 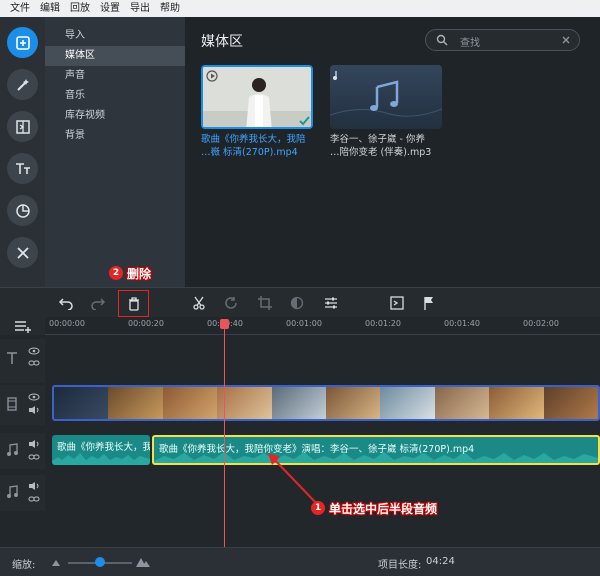 What do you see at coordinates (103, 447) in the screenshot?
I see `audio-clip-label: 歌曲《你养我长大，我` at bounding box center [103, 447].